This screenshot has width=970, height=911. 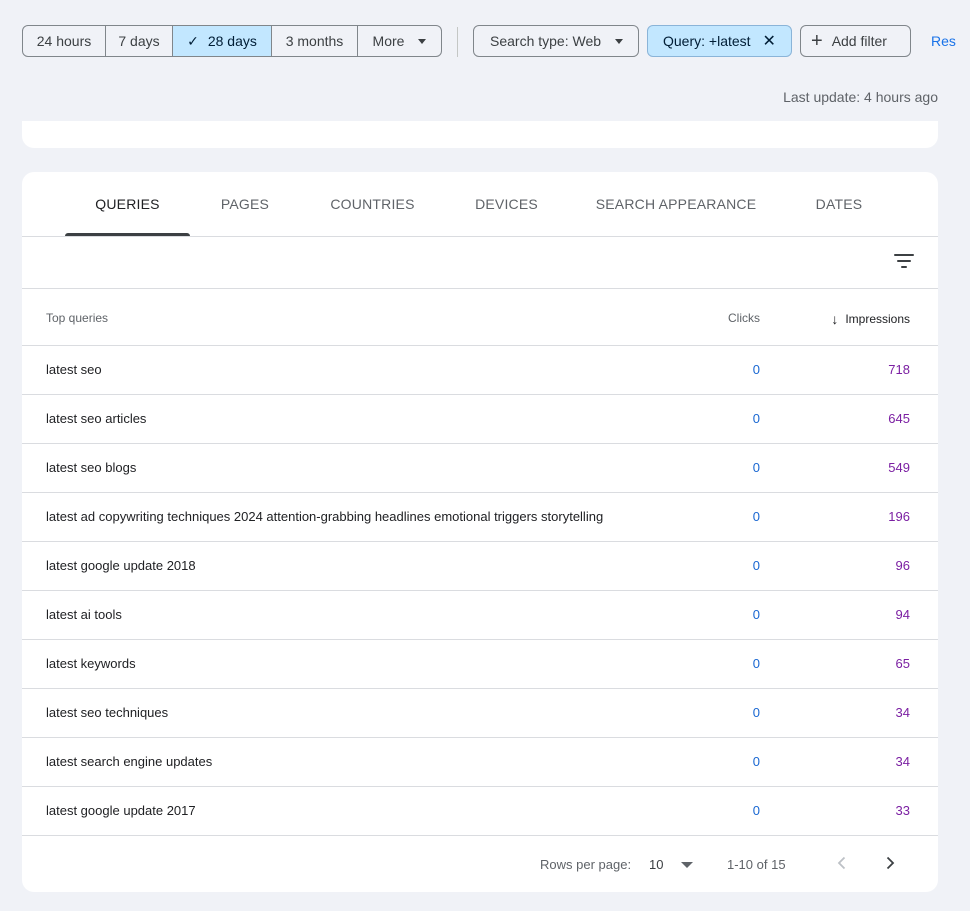 What do you see at coordinates (480, 566) in the screenshot?
I see `table-row: latest google update 2018 0 96` at bounding box center [480, 566].